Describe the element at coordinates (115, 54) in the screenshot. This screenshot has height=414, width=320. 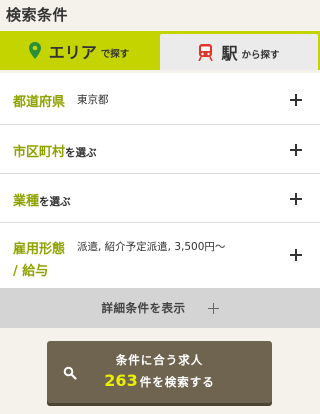
I see `tab-area-sub: で探す` at that location.